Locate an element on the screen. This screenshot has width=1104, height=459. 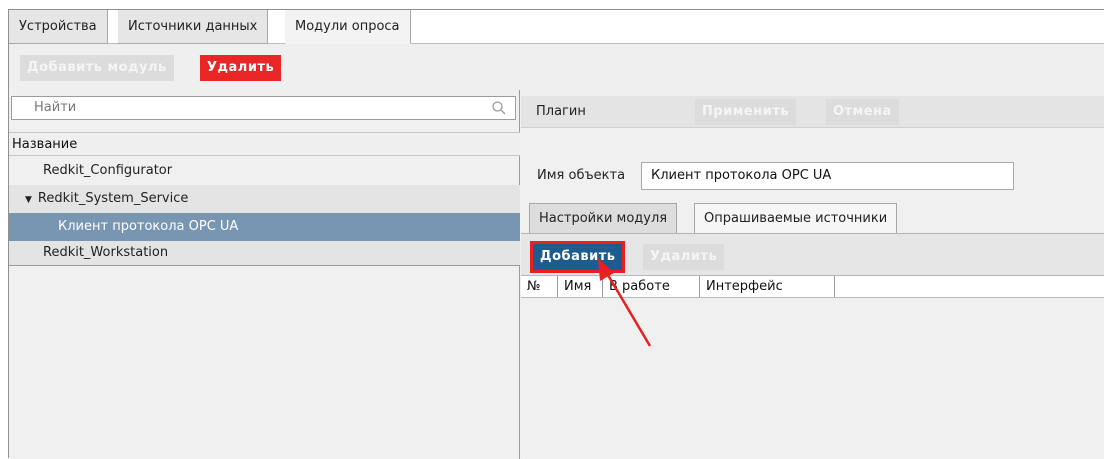
column-header-name: Имя is located at coordinates (580, 286).